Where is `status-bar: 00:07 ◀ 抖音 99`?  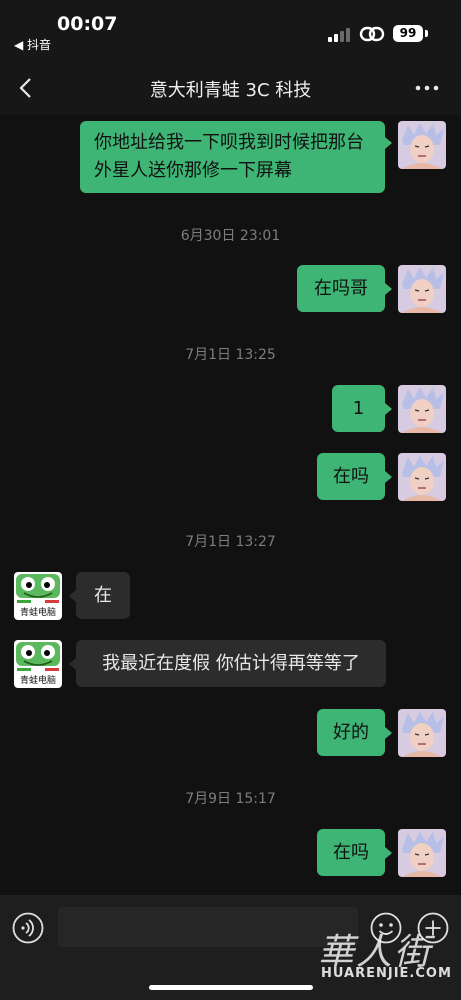
status-bar: 00:07 ◀ 抖音 99 is located at coordinates (230, 30).